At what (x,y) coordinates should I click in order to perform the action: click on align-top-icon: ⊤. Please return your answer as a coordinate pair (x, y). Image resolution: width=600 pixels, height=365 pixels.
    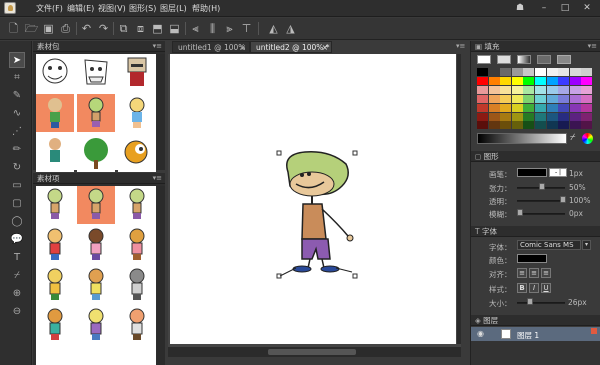
    Looking at the image, I should click on (246, 28).